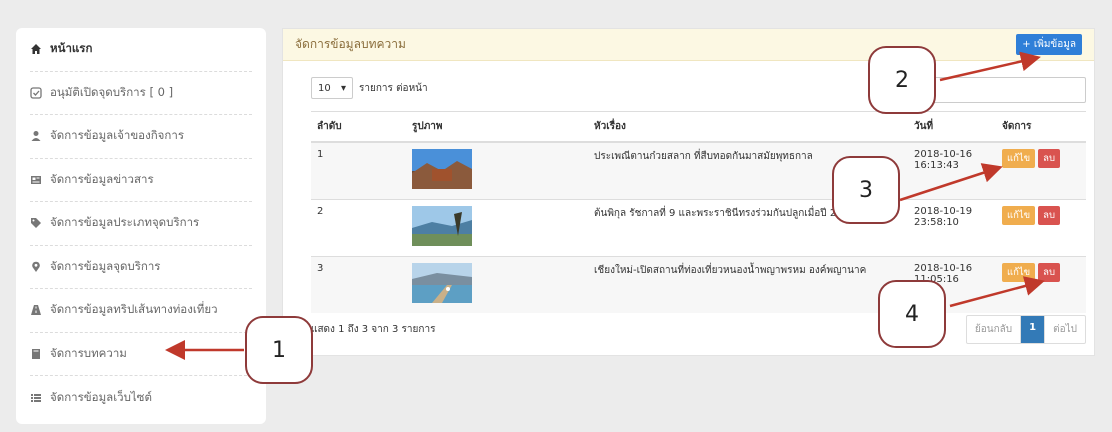 The width and height of the screenshot is (1112, 432). What do you see at coordinates (358, 227) in the screenshot?
I see `row-number: 2` at bounding box center [358, 227].